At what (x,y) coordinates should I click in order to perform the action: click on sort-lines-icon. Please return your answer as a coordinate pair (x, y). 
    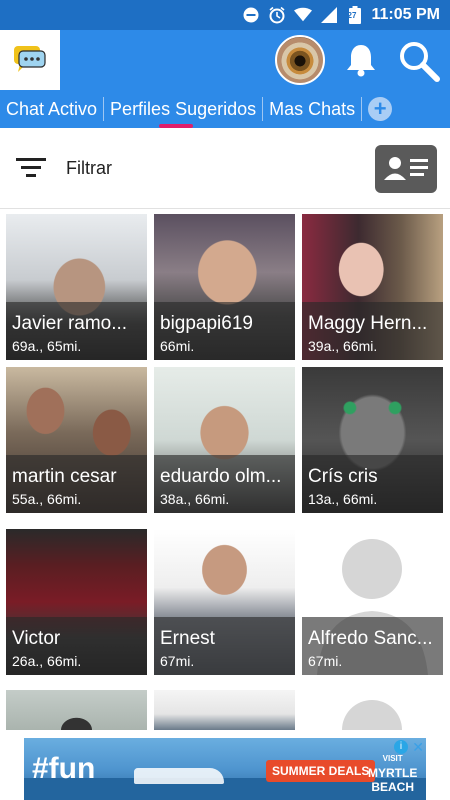
    Looking at the image, I should click on (31, 168).